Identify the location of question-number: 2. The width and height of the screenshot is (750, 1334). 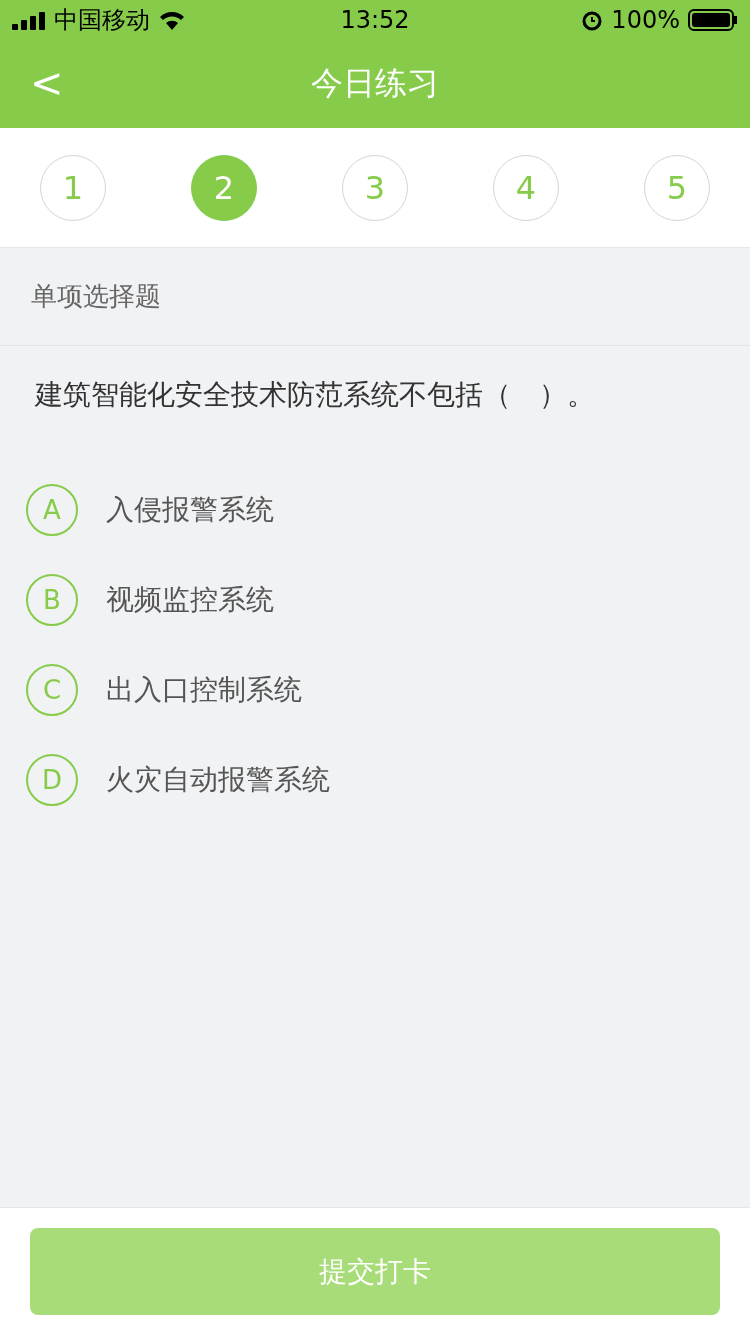
(224, 187).